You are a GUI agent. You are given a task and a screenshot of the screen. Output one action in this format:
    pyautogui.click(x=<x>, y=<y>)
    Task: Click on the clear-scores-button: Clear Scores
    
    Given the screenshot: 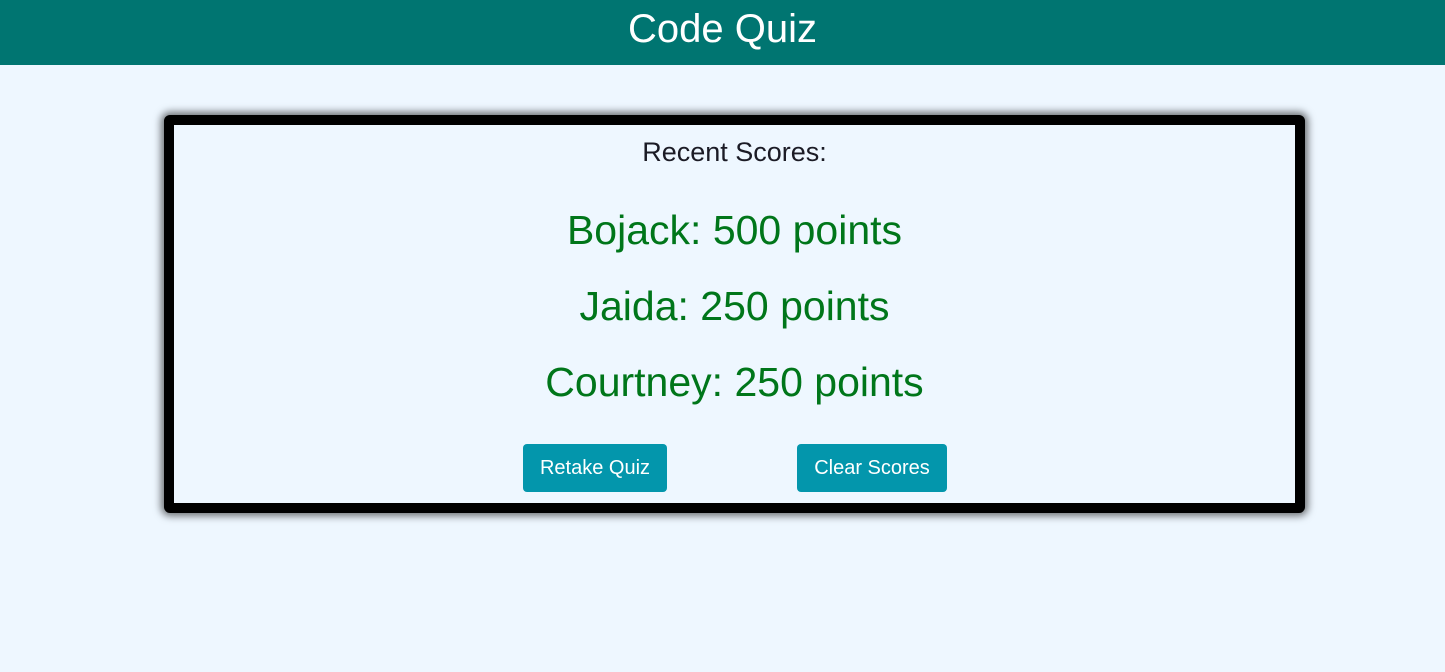 What is the action you would take?
    pyautogui.click(x=872, y=468)
    